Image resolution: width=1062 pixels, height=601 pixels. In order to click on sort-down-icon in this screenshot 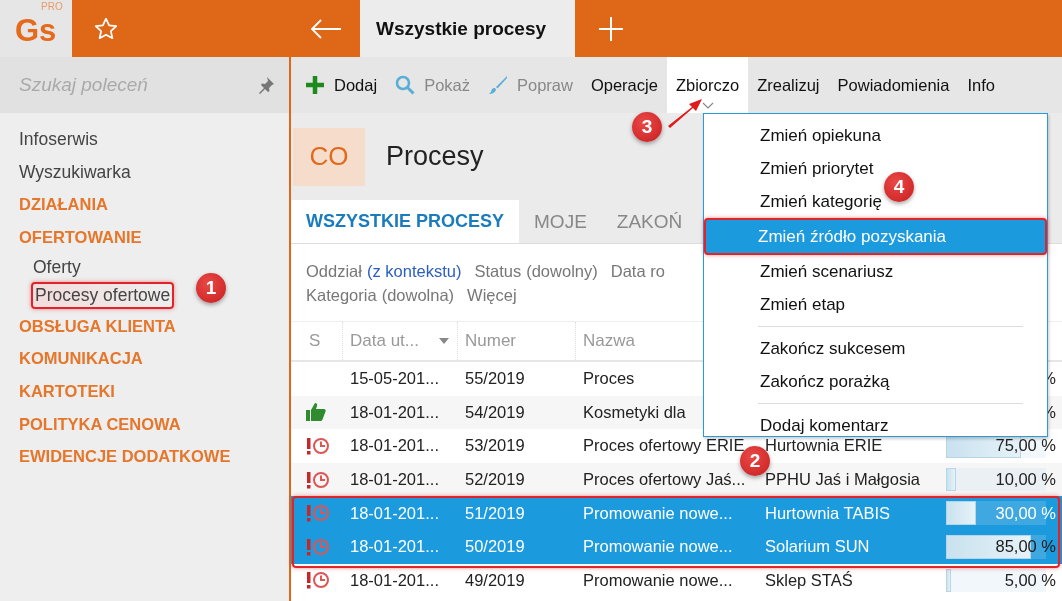, I will do `click(444, 341)`.